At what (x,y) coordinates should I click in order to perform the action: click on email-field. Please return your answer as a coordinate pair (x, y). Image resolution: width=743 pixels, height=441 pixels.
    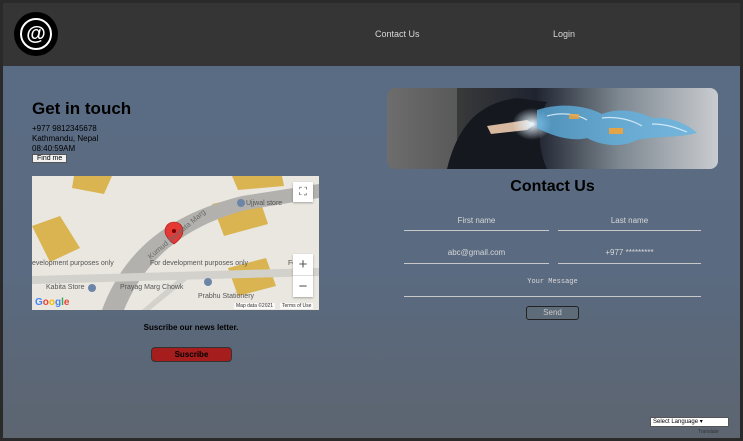
    Looking at the image, I should click on (476, 253).